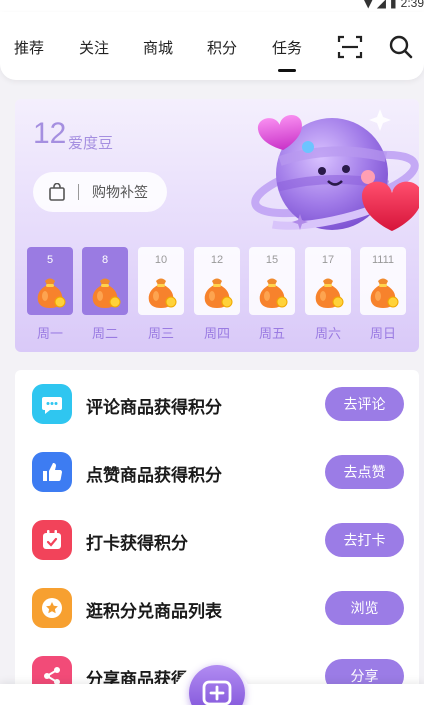  Describe the element at coordinates (154, 408) in the screenshot. I see `task-title: 评论商品获得积分` at that location.